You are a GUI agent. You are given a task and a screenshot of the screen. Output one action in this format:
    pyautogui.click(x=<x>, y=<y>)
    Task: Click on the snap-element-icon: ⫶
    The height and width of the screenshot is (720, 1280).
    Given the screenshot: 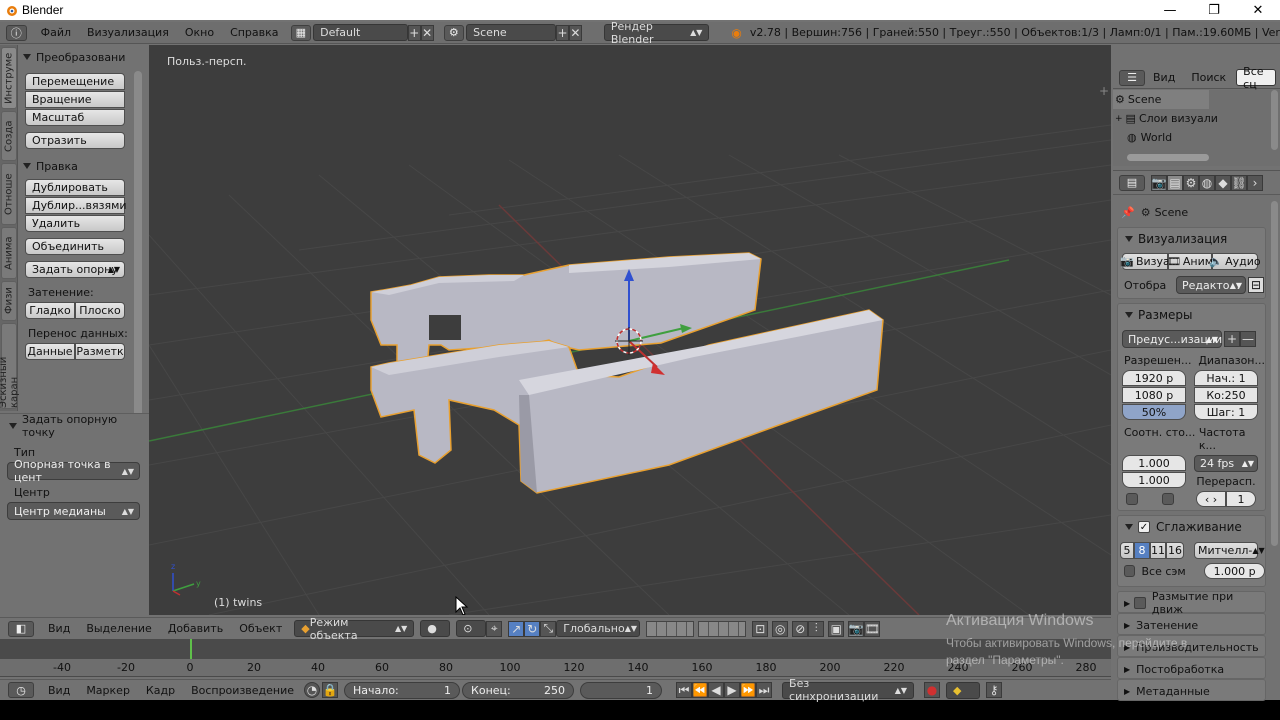 What is the action you would take?
    pyautogui.click(x=816, y=628)
    